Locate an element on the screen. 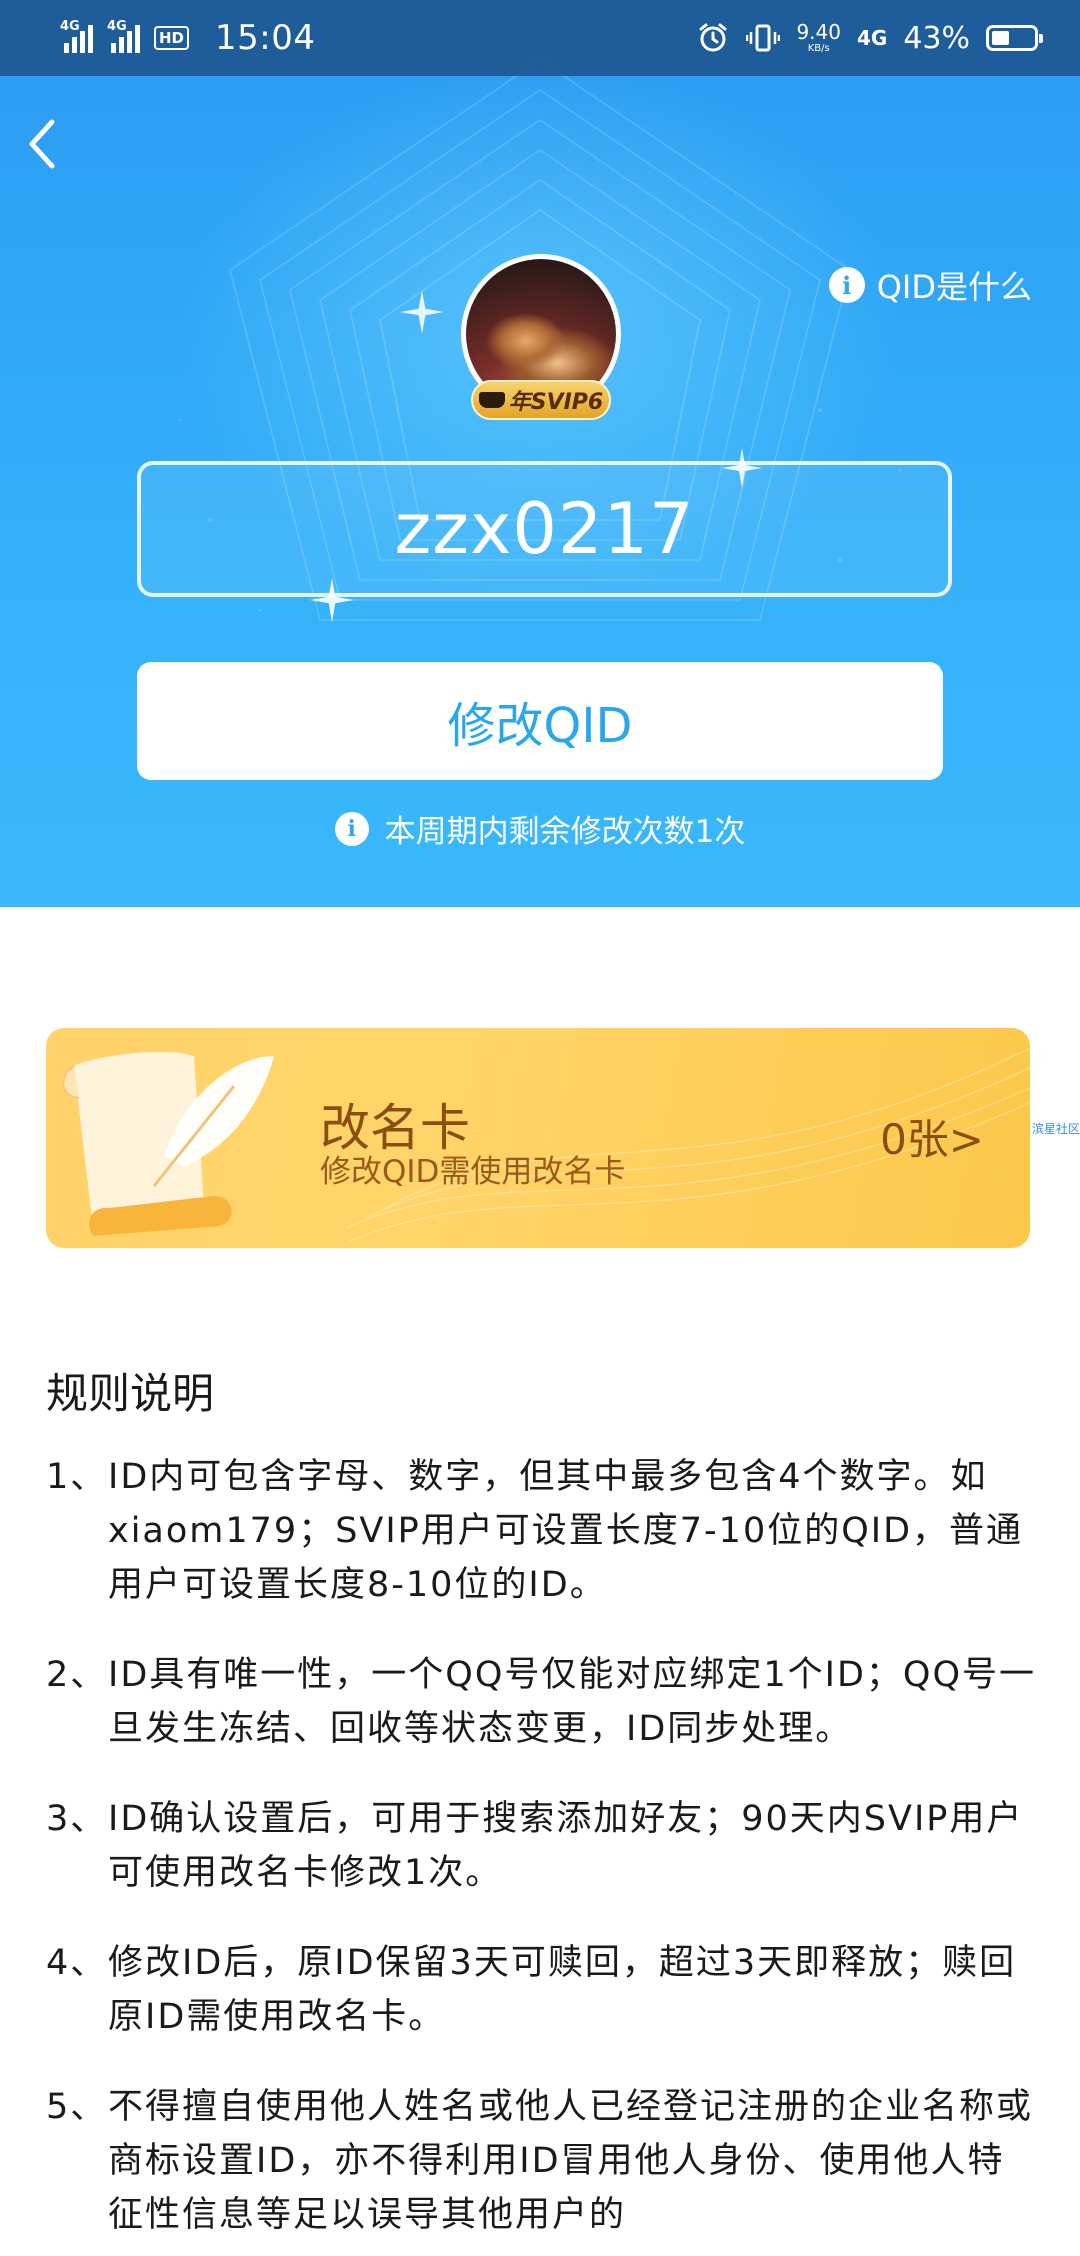  svip-badge-label: 年SVIP6 is located at coordinates (556, 402).